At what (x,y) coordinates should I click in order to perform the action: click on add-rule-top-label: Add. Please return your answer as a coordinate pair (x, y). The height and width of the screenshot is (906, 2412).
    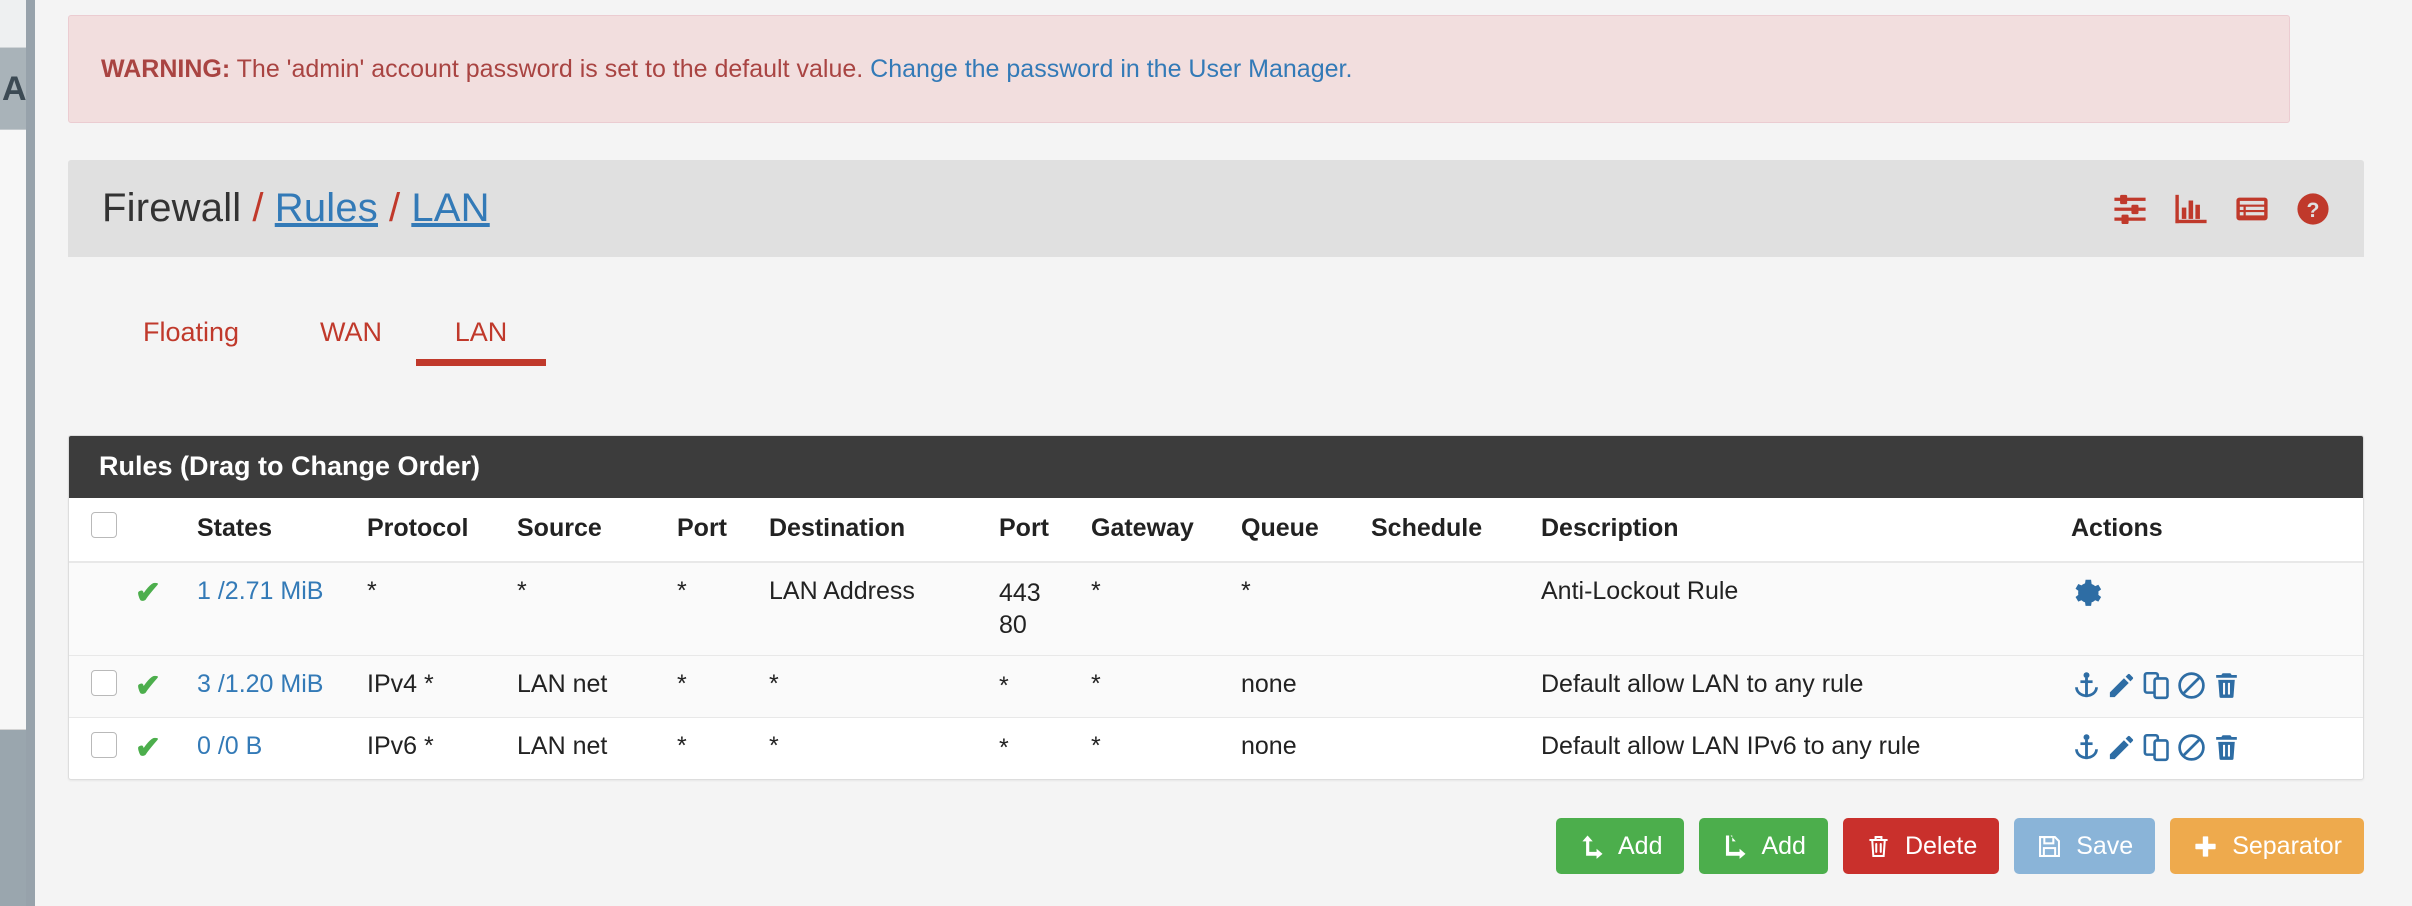
    Looking at the image, I should click on (1640, 845).